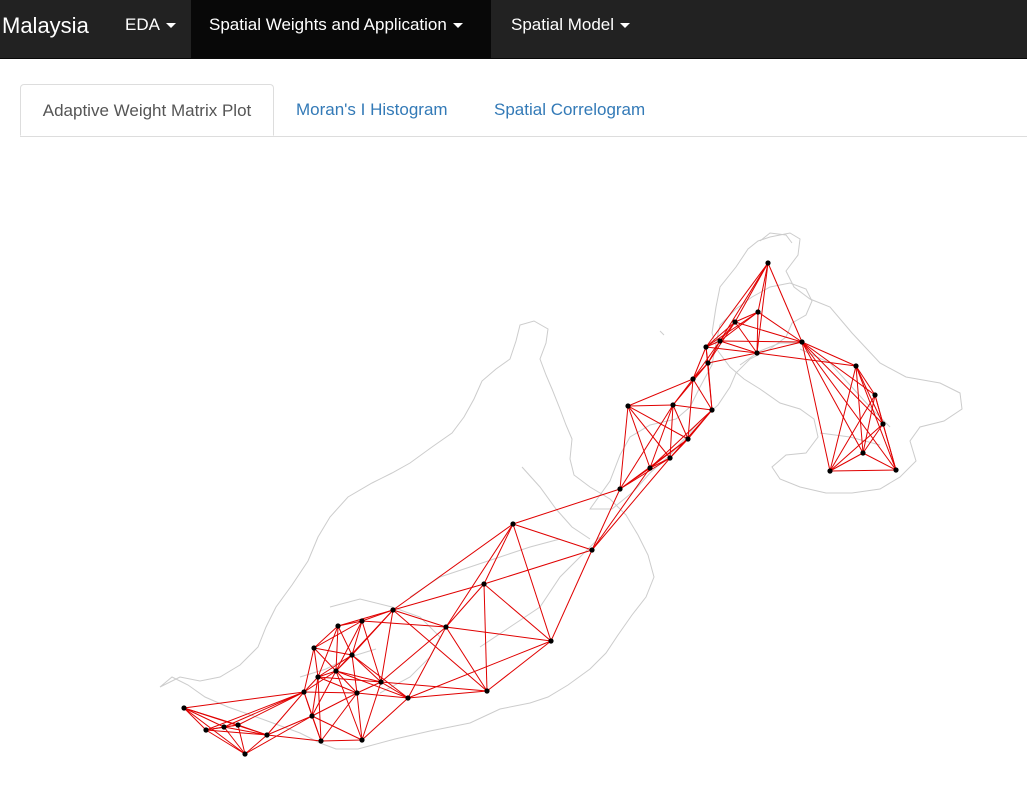 The height and width of the screenshot is (811, 1027). What do you see at coordinates (328, 24) in the screenshot?
I see `nav-spatial-weights-label: Spatial Weights and Application` at bounding box center [328, 24].